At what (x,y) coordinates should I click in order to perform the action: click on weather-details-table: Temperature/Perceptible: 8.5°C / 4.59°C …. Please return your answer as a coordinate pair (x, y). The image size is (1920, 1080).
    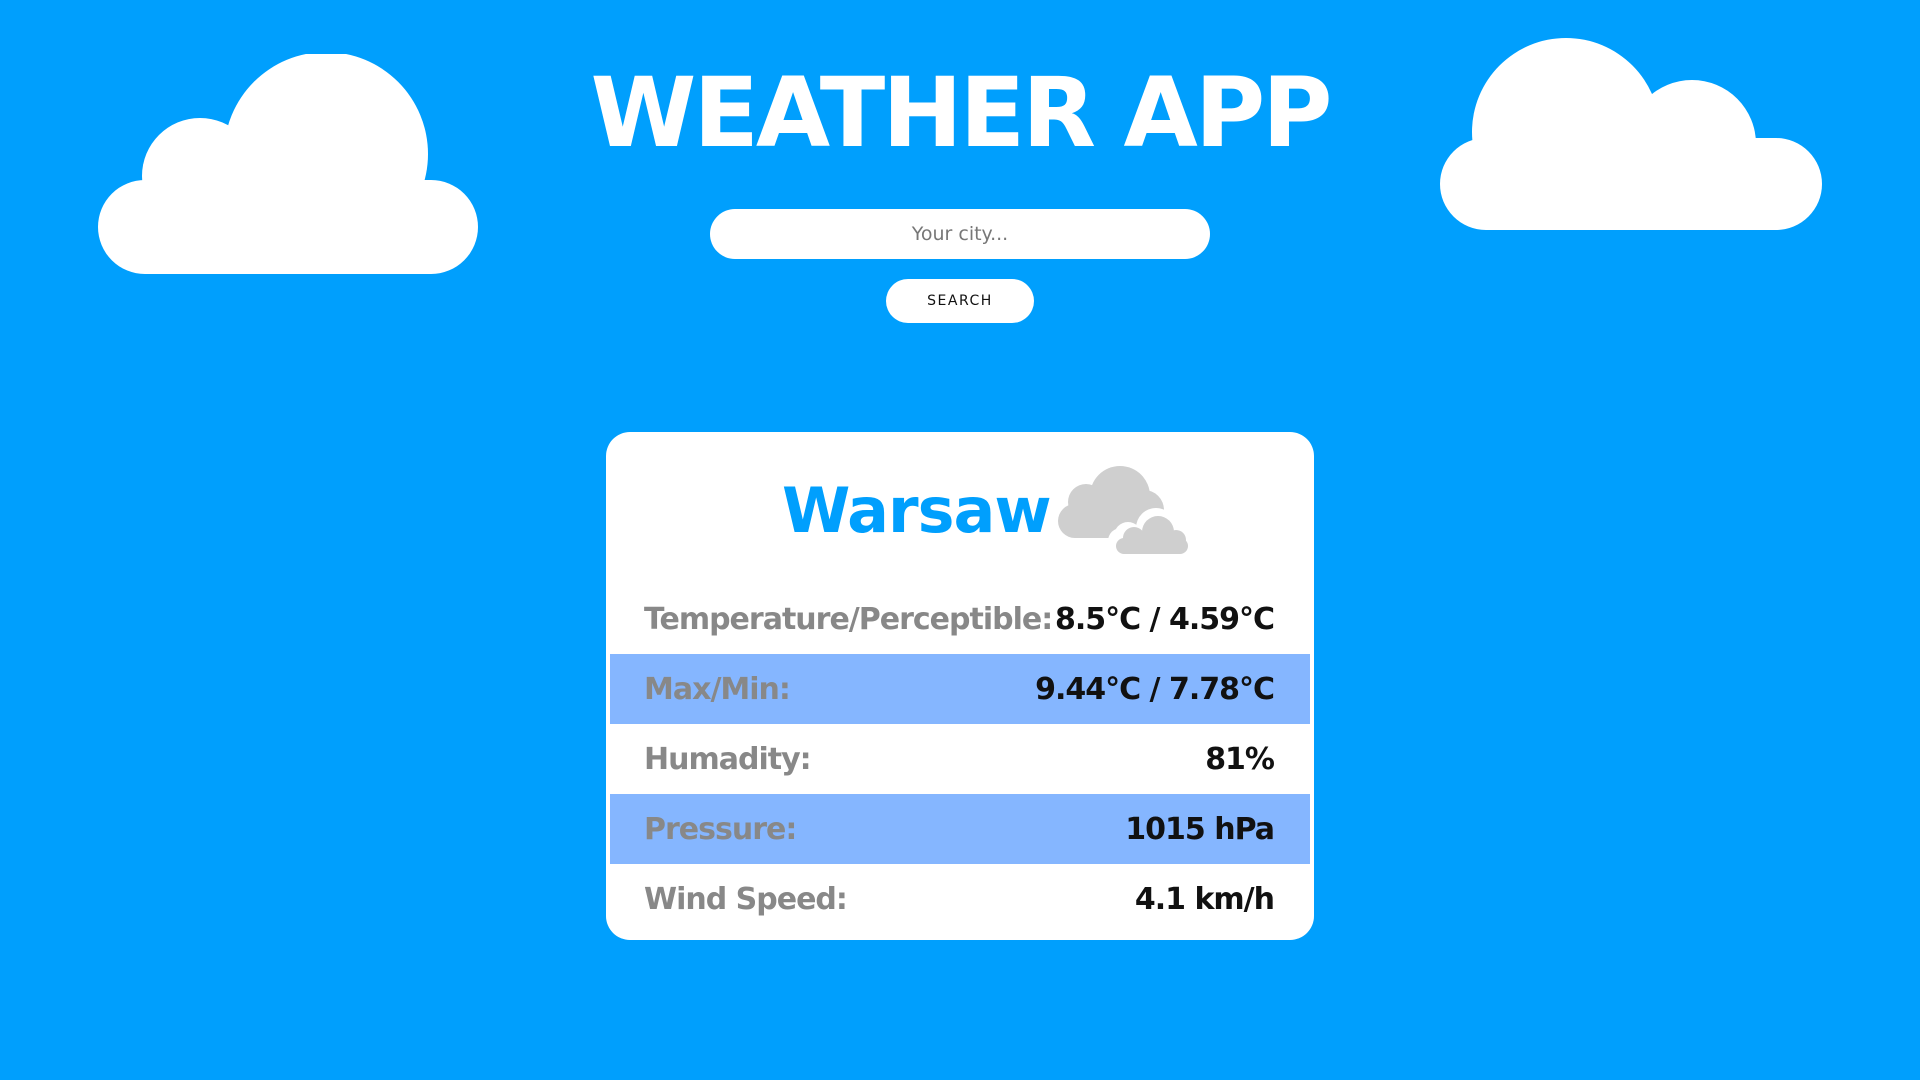
    Looking at the image, I should click on (960, 759).